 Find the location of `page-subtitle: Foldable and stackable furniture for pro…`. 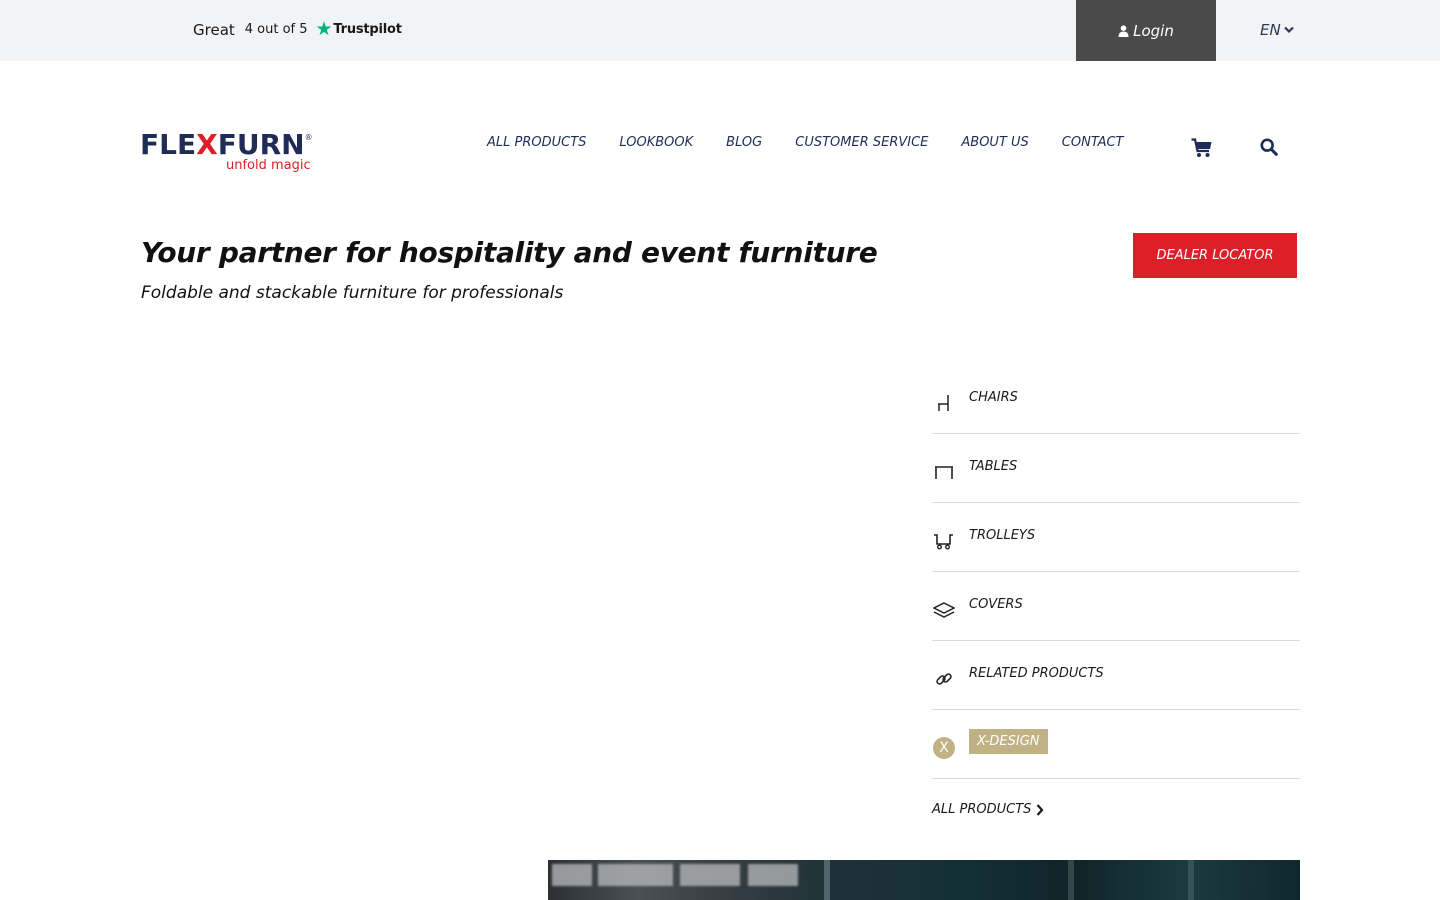

page-subtitle: Foldable and stackable furniture for pro… is located at coordinates (352, 293).